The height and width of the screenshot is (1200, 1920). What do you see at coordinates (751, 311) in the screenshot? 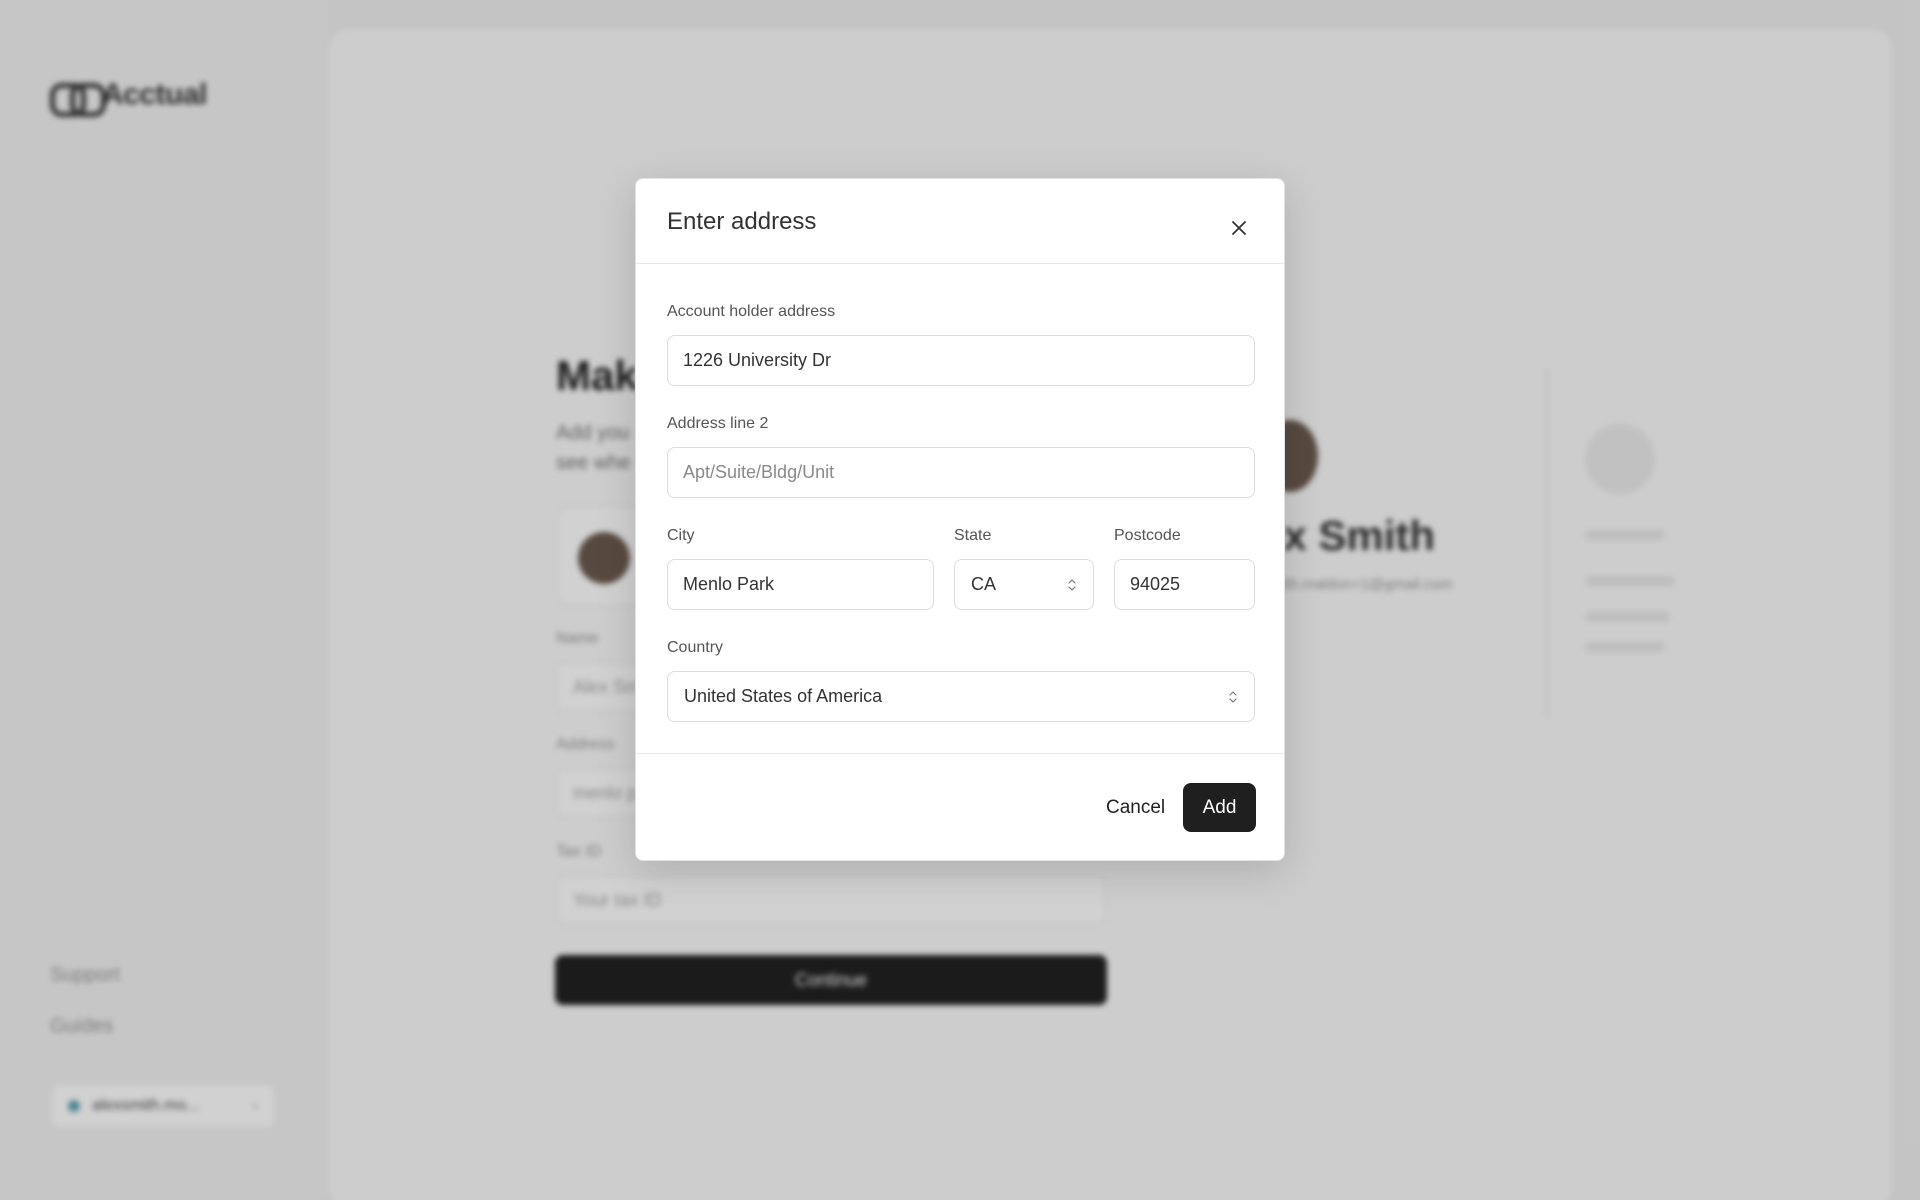
I see `address-label: Account holder address` at bounding box center [751, 311].